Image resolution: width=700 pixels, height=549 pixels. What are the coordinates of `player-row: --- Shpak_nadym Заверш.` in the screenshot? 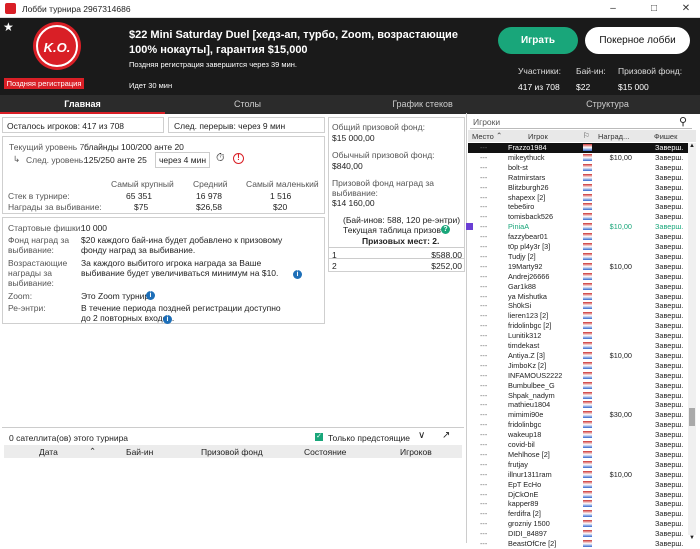 It's located at (578, 396).